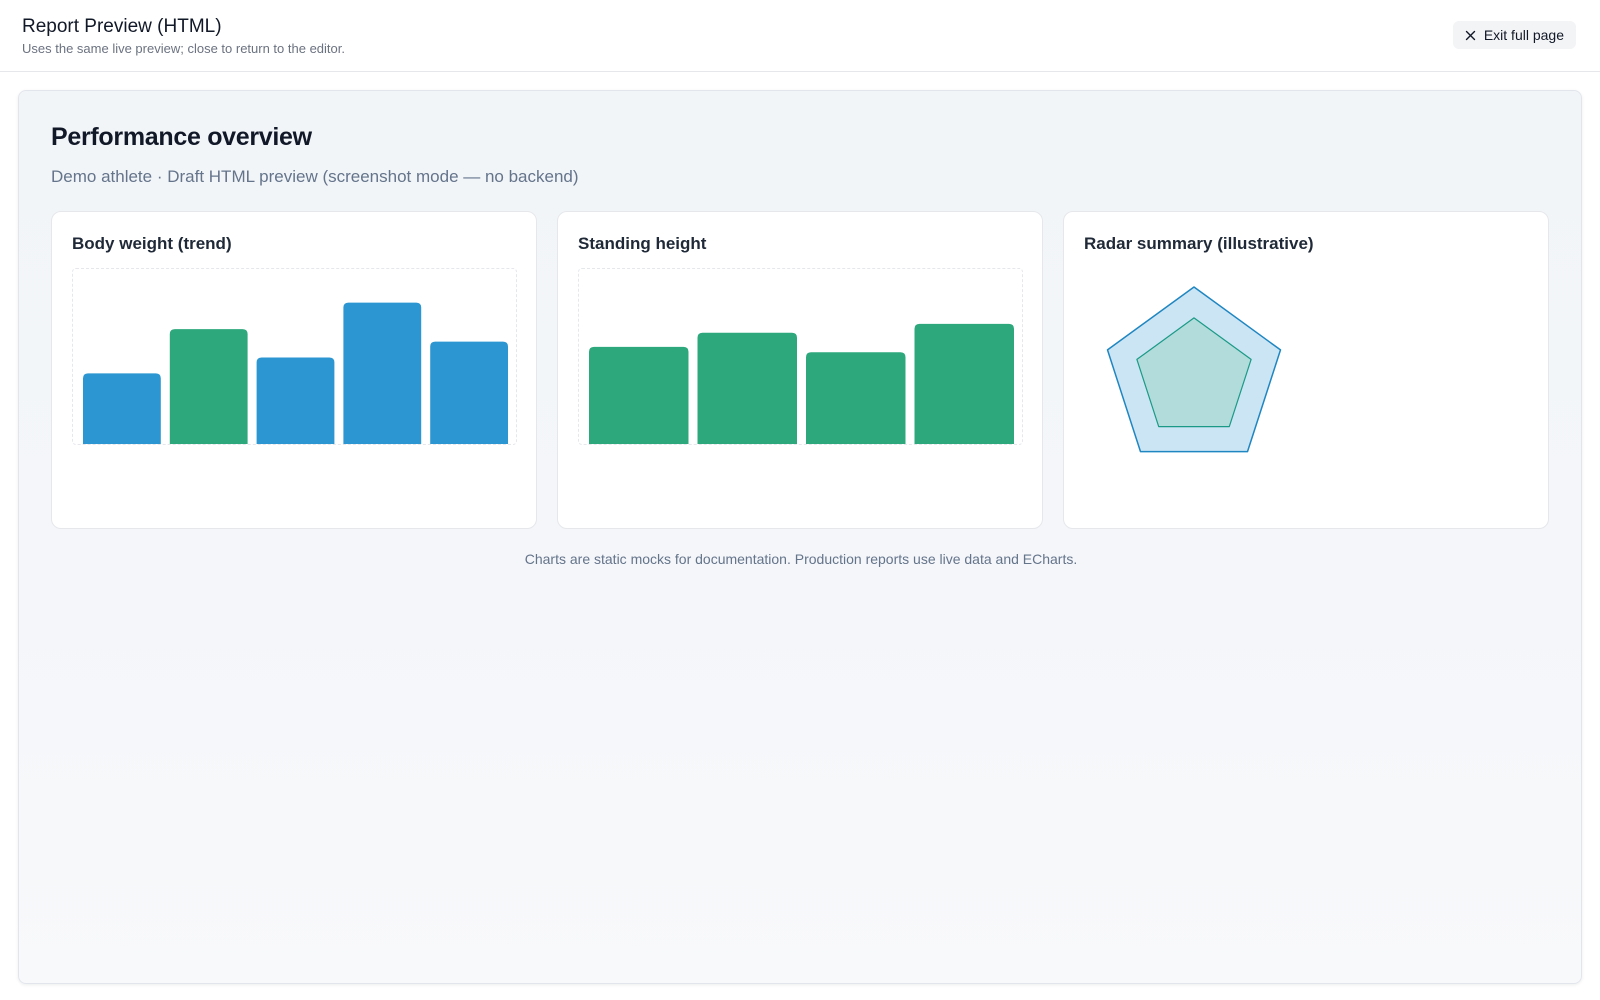  I want to click on radar-summary-title: Radar summary (illustrative), so click(1199, 243).